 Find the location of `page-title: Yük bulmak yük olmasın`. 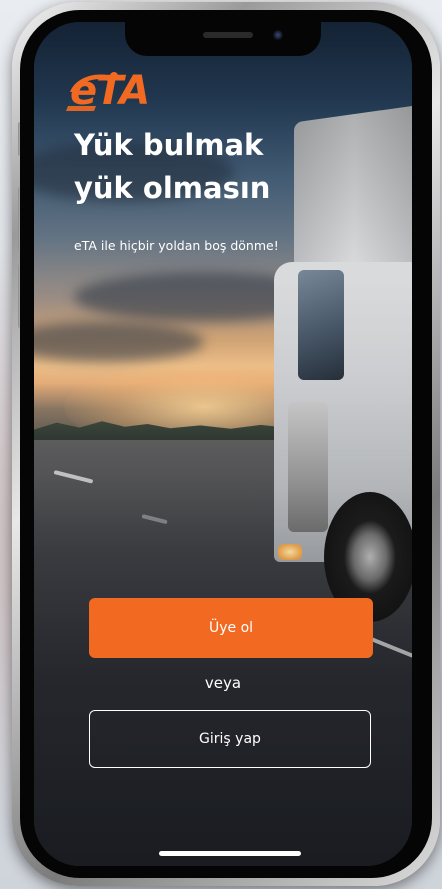

page-title: Yük bulmak yük olmasın is located at coordinates (224, 167).